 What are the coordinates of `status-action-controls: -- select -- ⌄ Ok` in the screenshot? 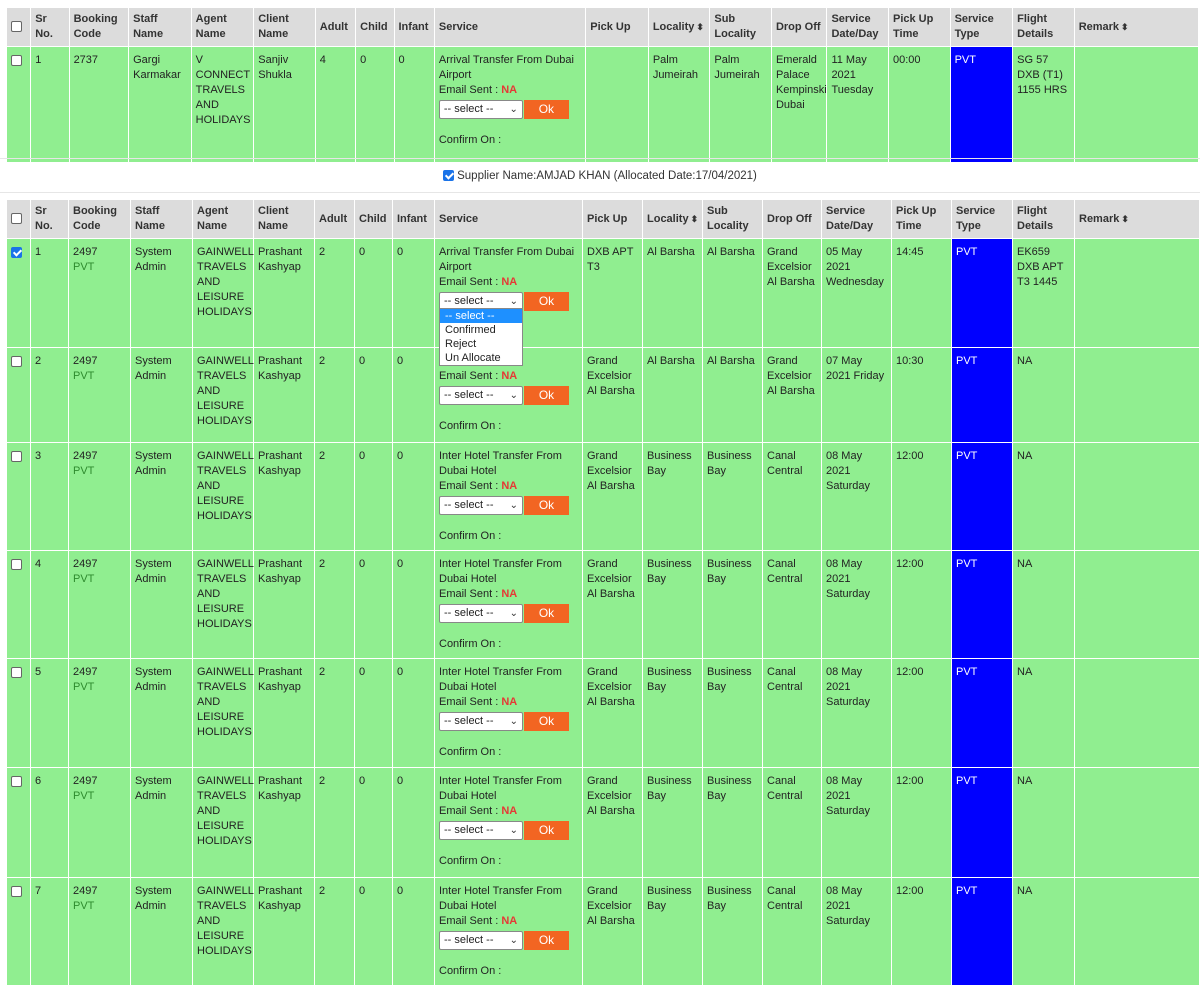 It's located at (508, 940).